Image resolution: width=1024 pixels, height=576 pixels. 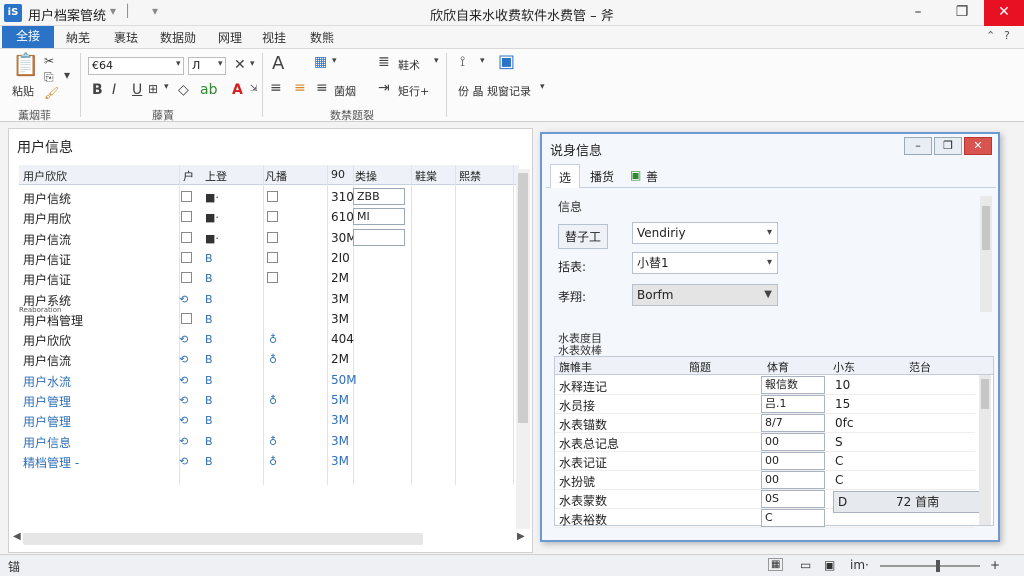 What do you see at coordinates (17, 536) in the screenshot?
I see `scroll-left-icon: ◀` at bounding box center [17, 536].